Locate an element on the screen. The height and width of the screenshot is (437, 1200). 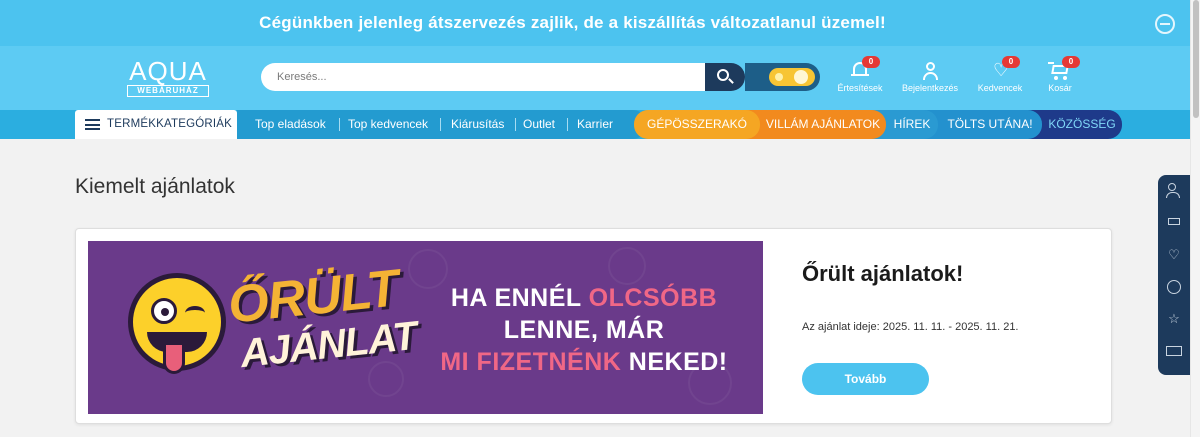
toggle-track is located at coordinates (792, 77).